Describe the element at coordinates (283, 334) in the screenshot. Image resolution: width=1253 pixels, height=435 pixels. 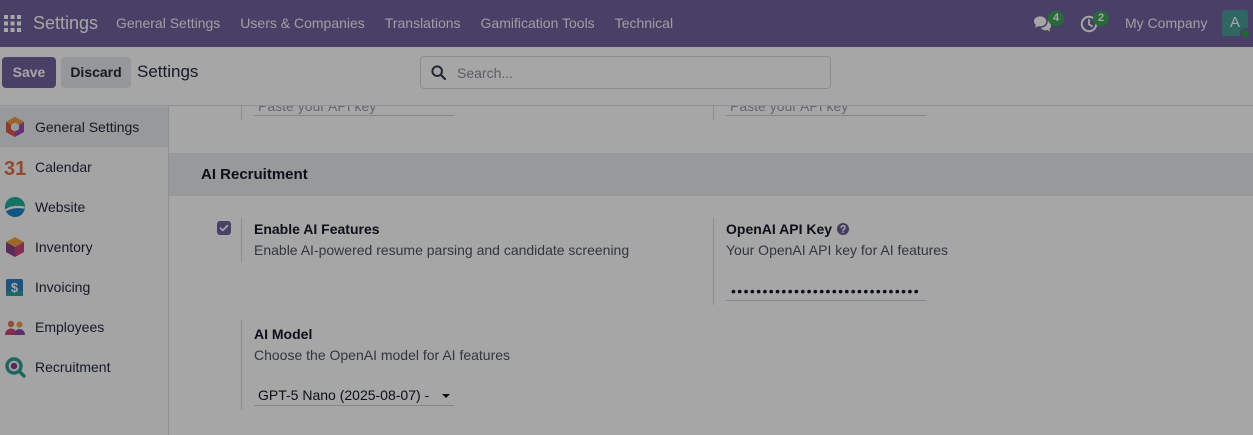
I see `ai-model-label: AI Model` at that location.